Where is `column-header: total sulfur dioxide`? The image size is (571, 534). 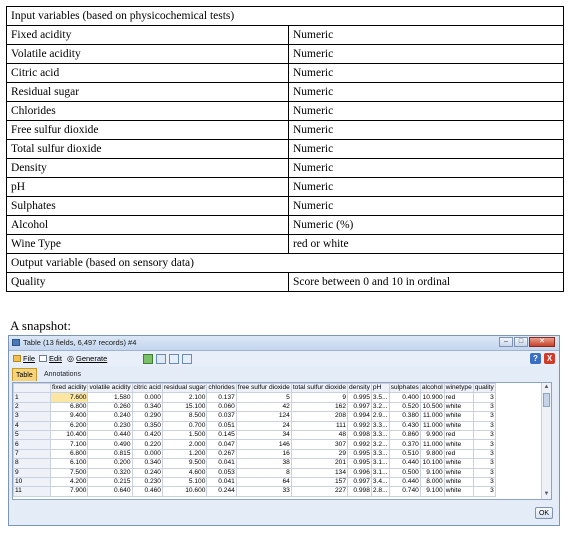
column-header: total sulfur dioxide is located at coordinates (319, 388).